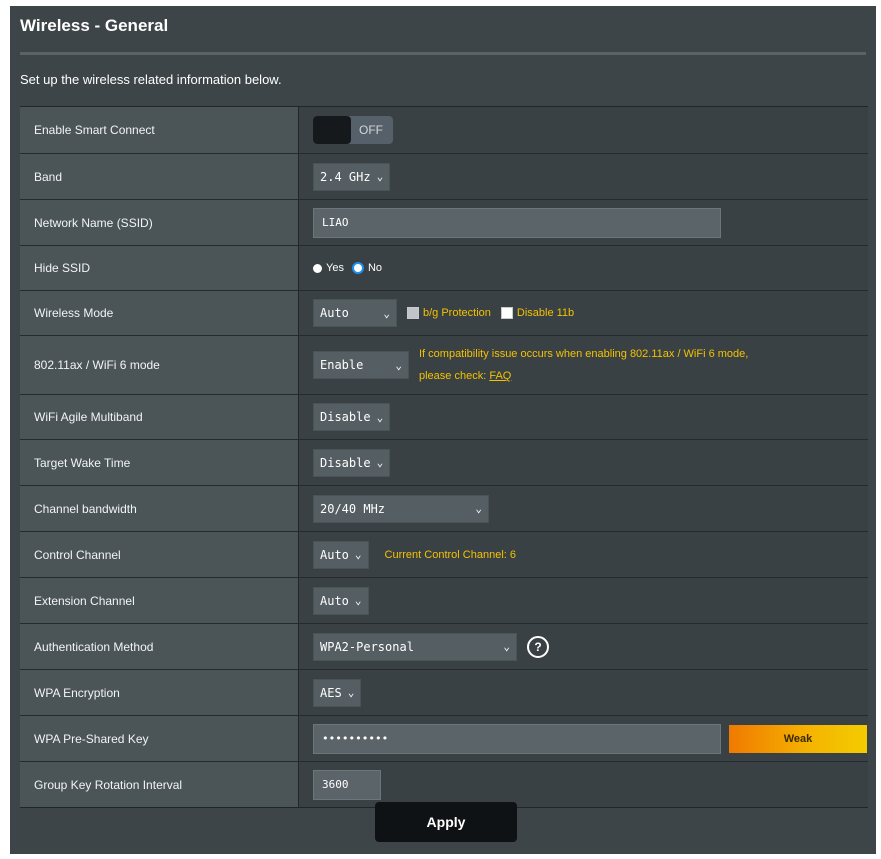  Describe the element at coordinates (353, 130) in the screenshot. I see `smart-connect-toggle: OFF` at that location.